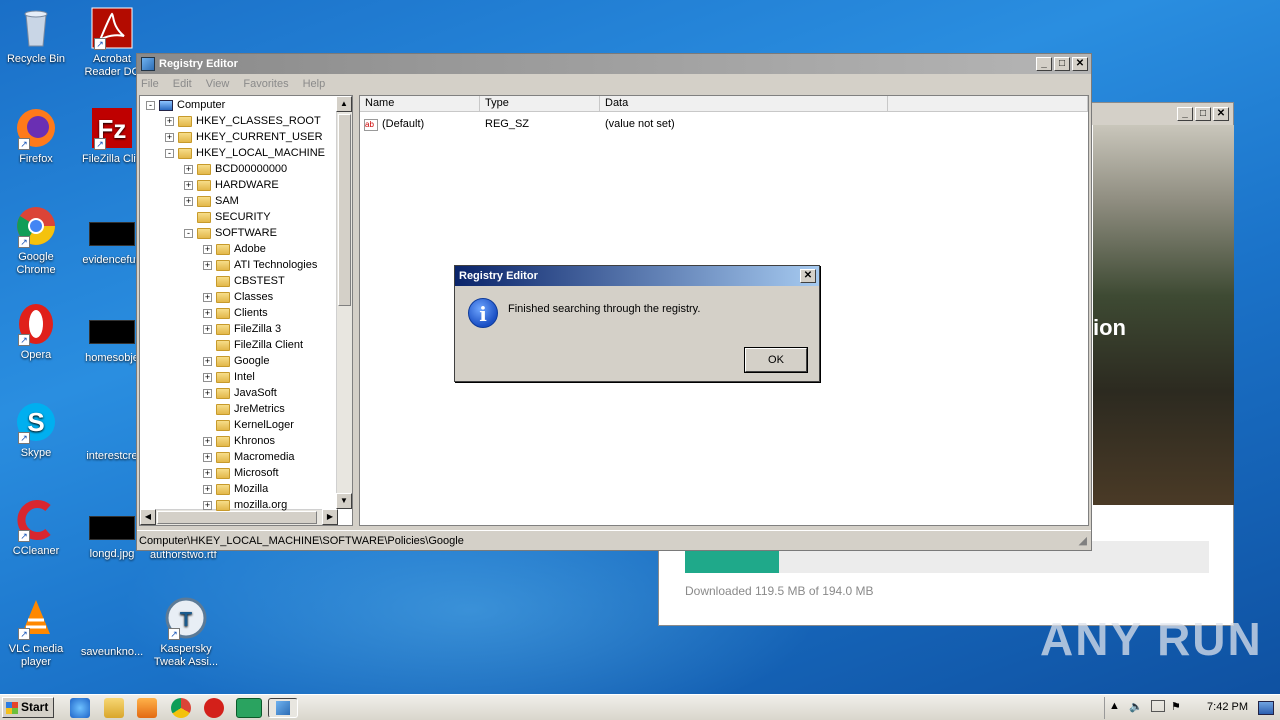 The width and height of the screenshot is (1280, 720). What do you see at coordinates (330, 517) in the screenshot?
I see `scroll-right-arrow-icon: ▶` at bounding box center [330, 517].